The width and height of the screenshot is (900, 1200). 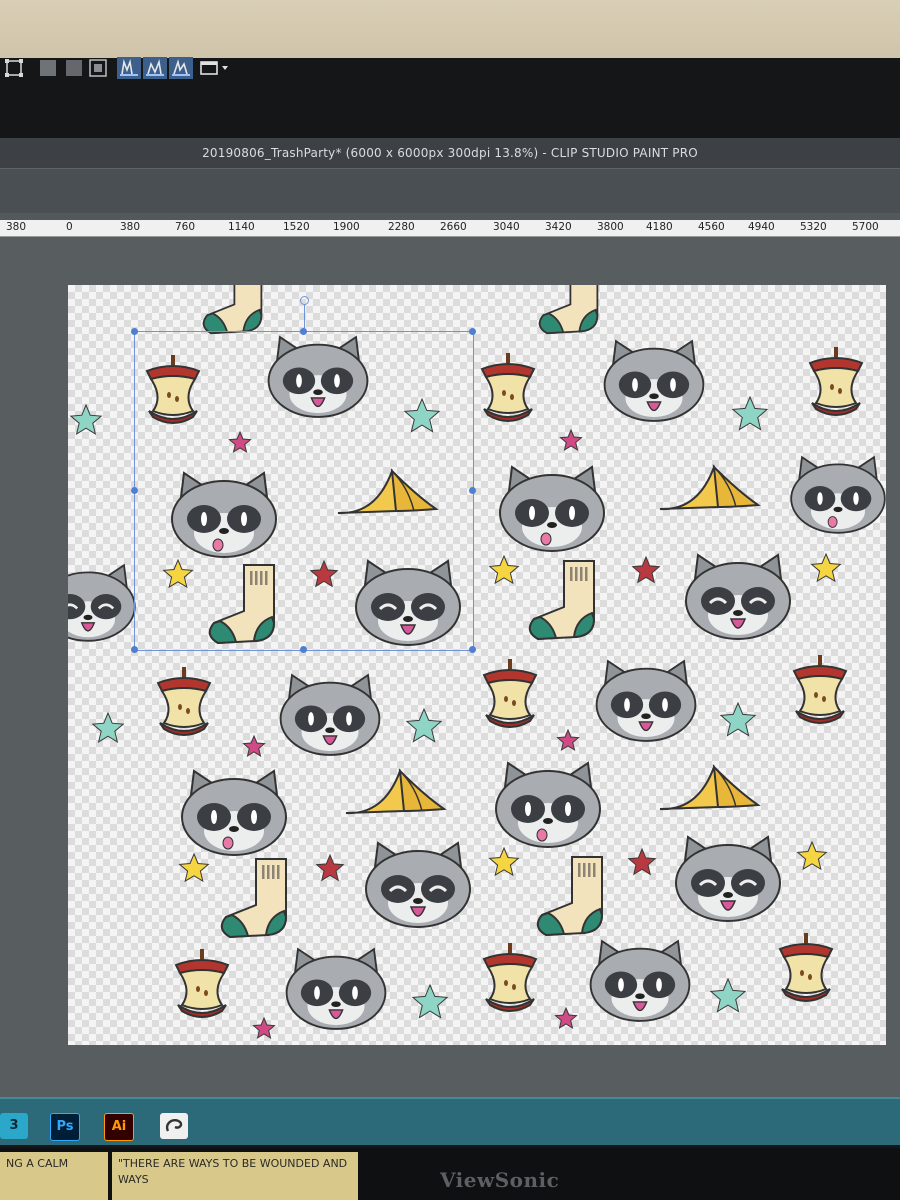 What do you see at coordinates (659, 227) in the screenshot?
I see `ruler-label: 4180` at bounding box center [659, 227].